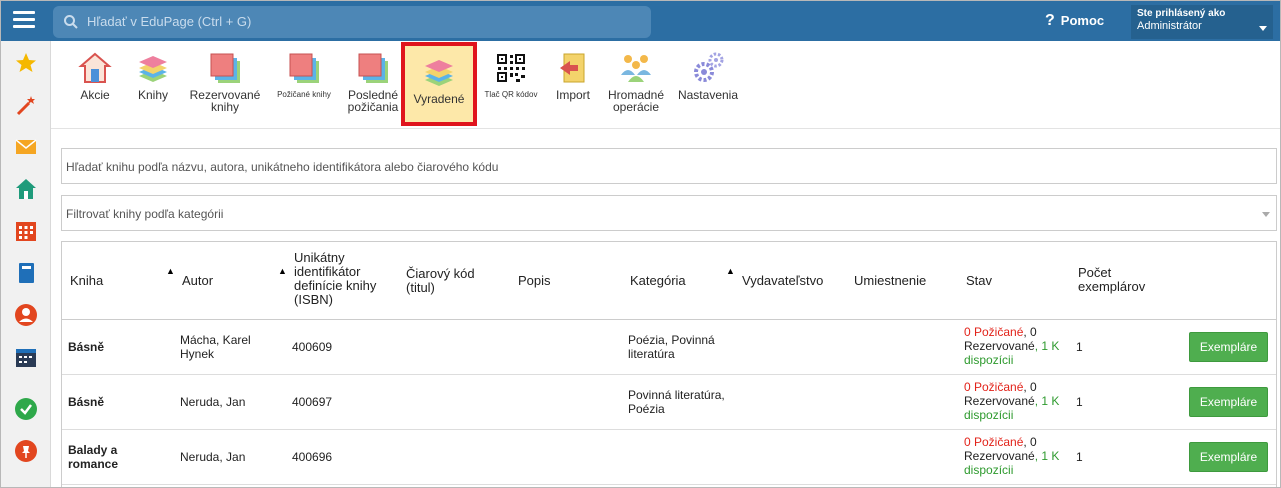 This screenshot has width=1281, height=488. Describe the element at coordinates (312, 457) in the screenshot. I see `cell-isbn: 400696` at that location.